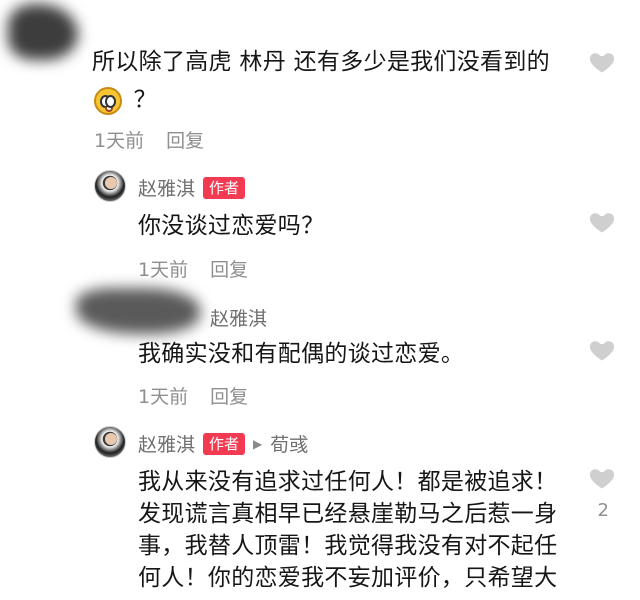 This screenshot has width=640, height=600. What do you see at coordinates (125, 100) in the screenshot?
I see `comment-1-text-line2: ？` at bounding box center [125, 100].